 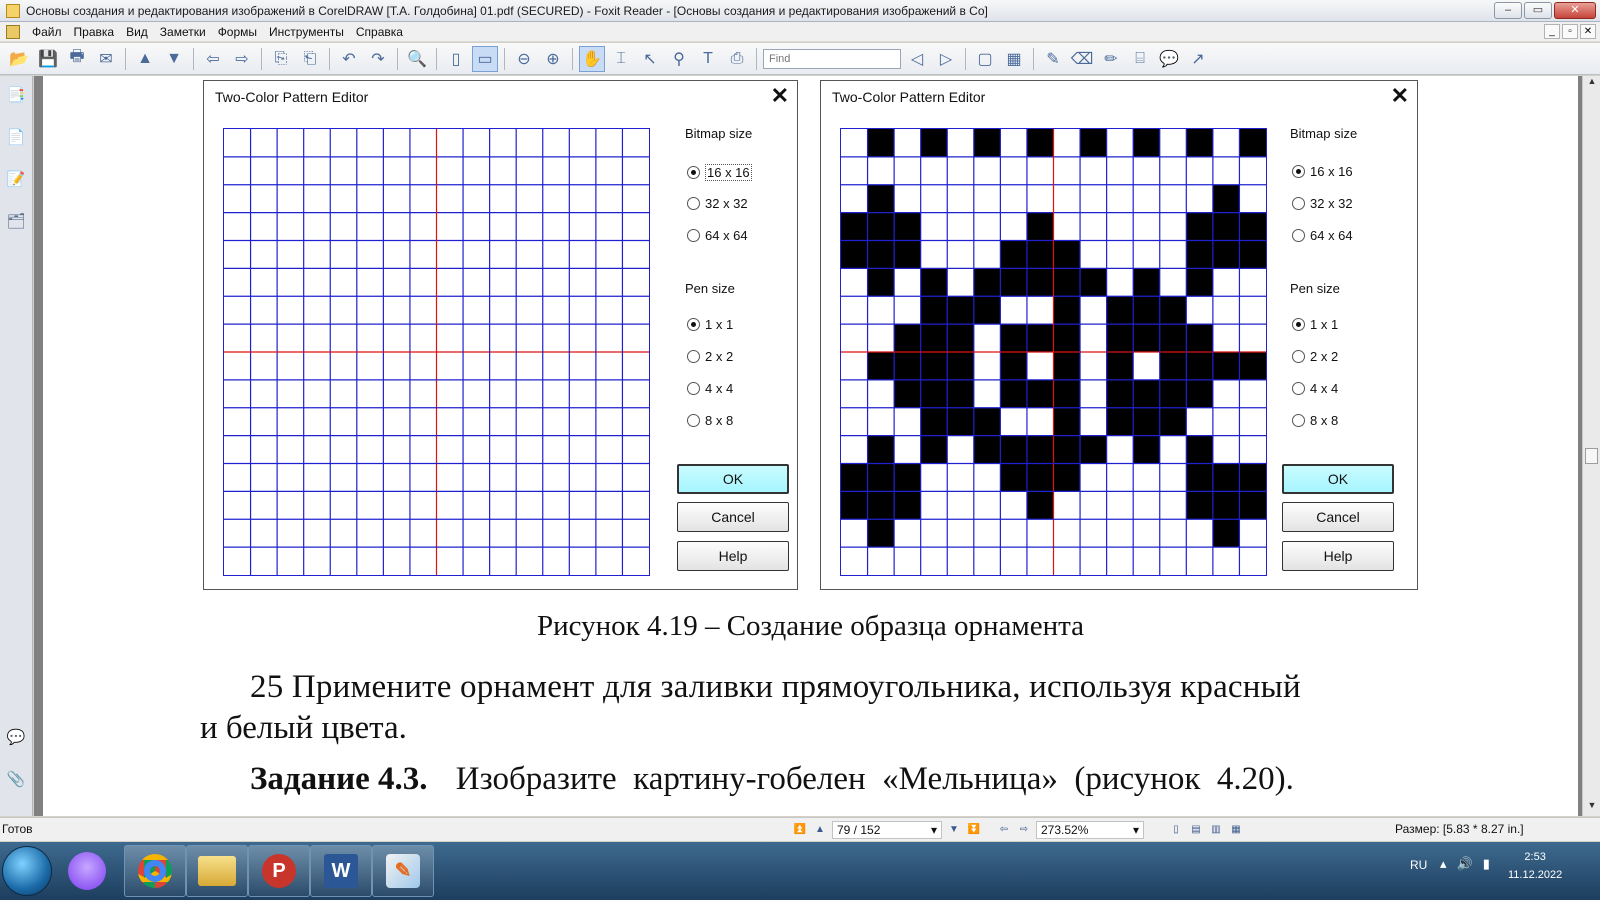 I want to click on bookmarks-icon: 📑, so click(x=16, y=95).